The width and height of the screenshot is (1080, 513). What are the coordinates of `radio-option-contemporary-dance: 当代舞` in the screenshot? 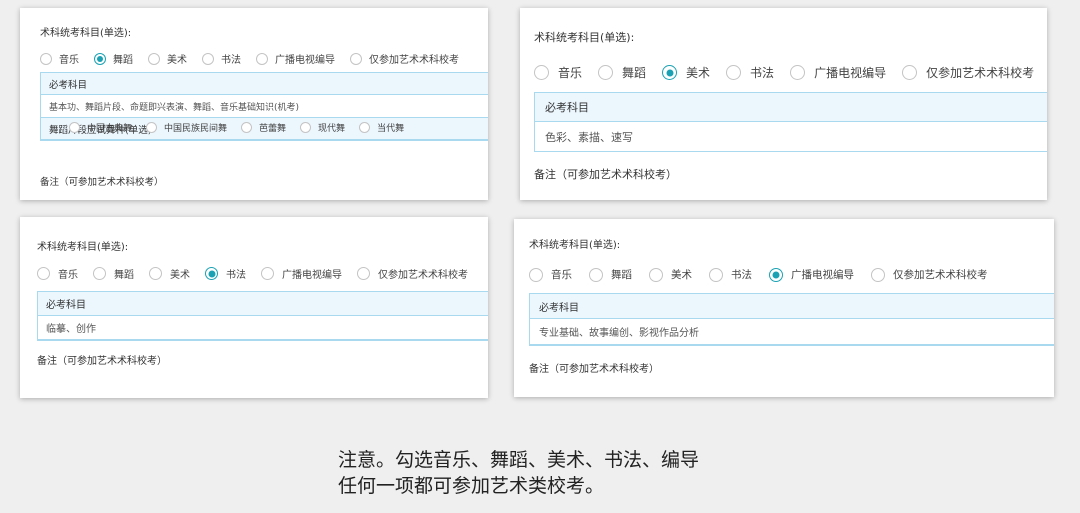 It's located at (381, 127).